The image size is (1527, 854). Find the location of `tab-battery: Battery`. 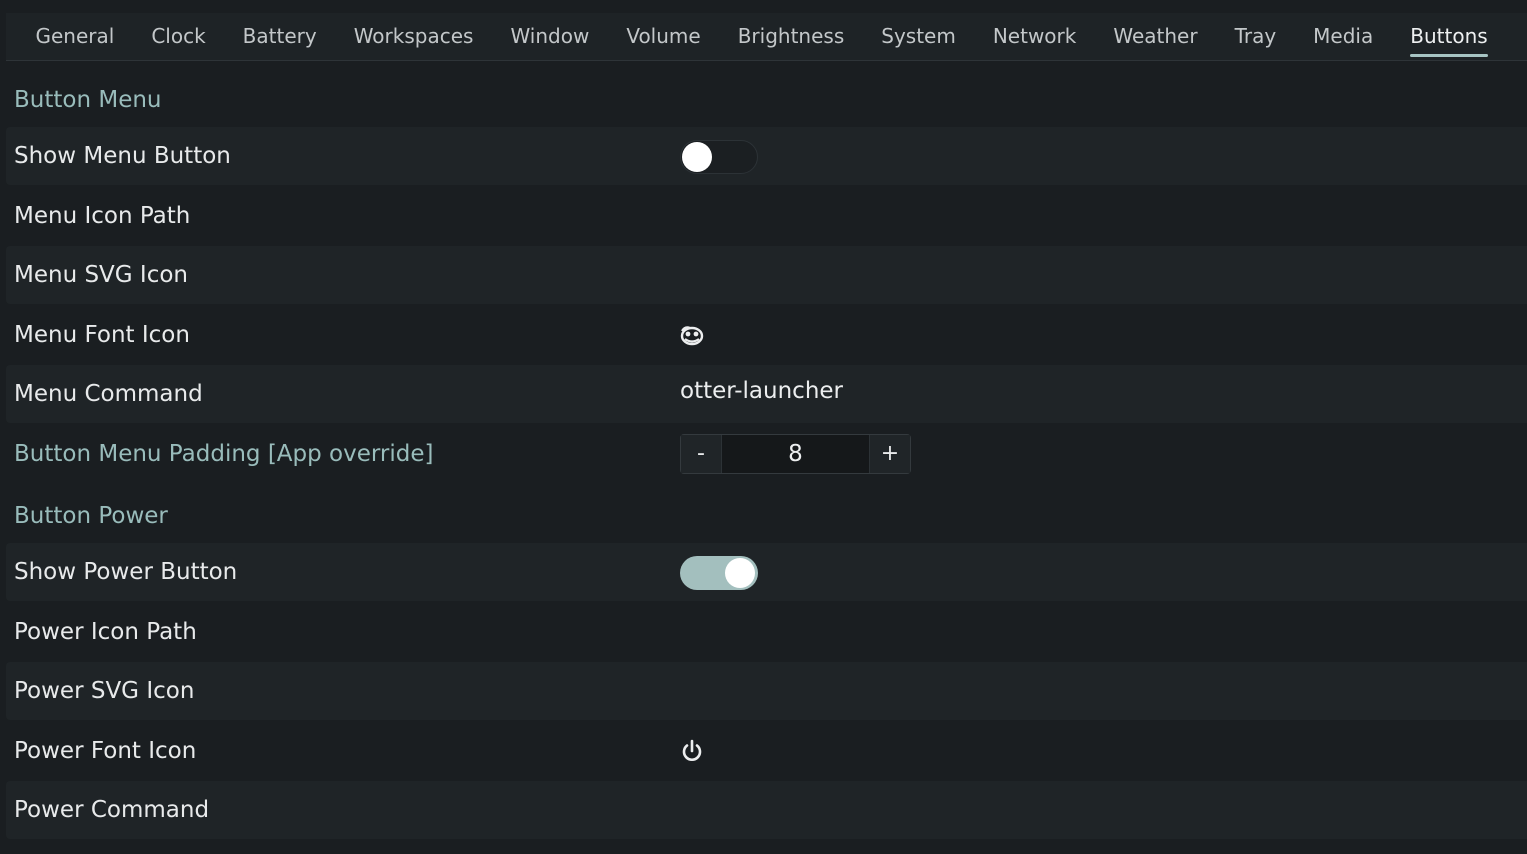

tab-battery: Battery is located at coordinates (279, 37).